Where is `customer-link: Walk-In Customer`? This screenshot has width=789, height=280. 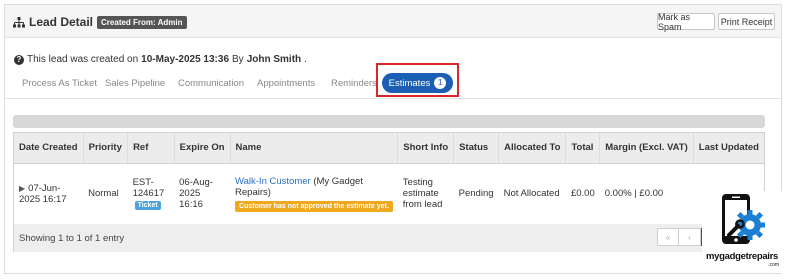
customer-link: Walk-In Customer is located at coordinates (273, 181).